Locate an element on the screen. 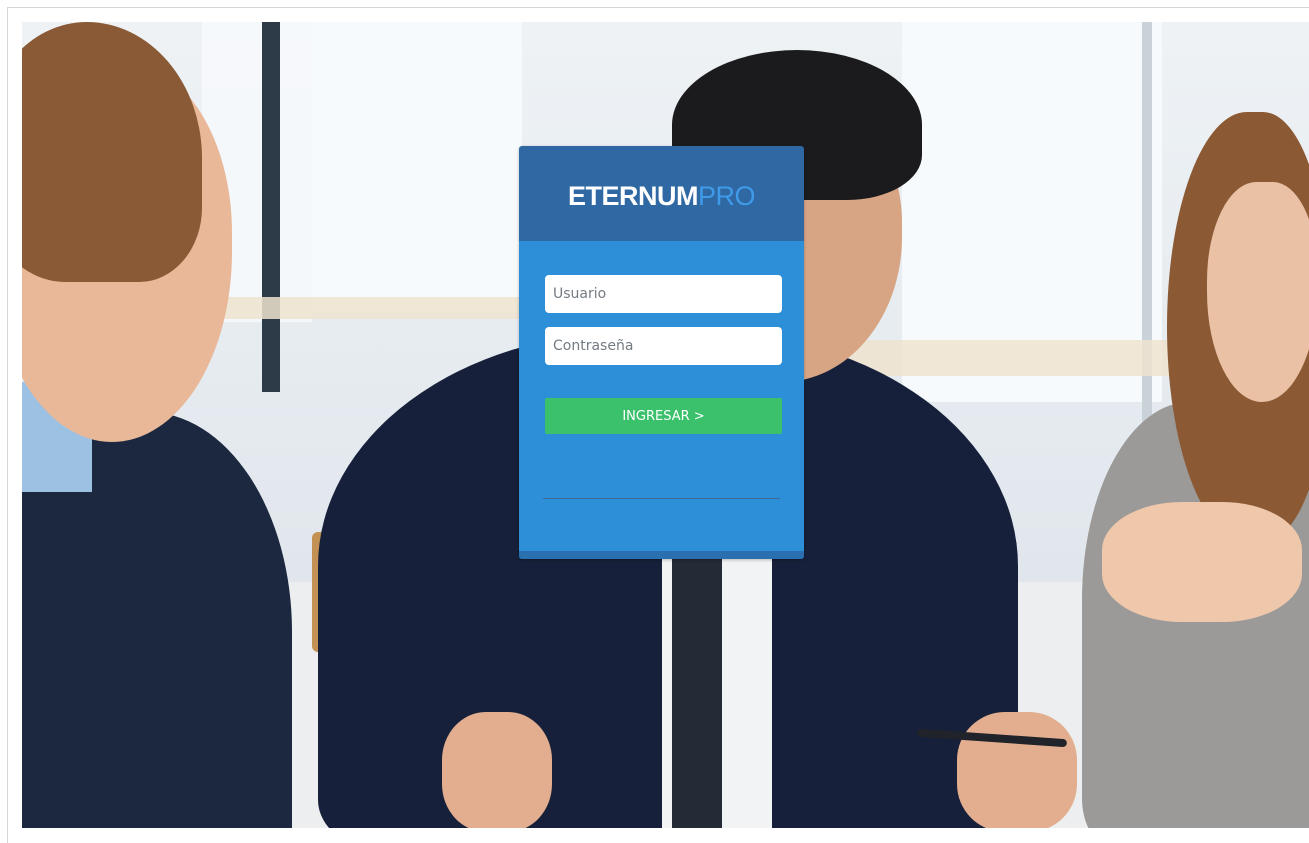 The image size is (1309, 843). login-card: ETERNUMPRO INGRESAR > is located at coordinates (661, 352).